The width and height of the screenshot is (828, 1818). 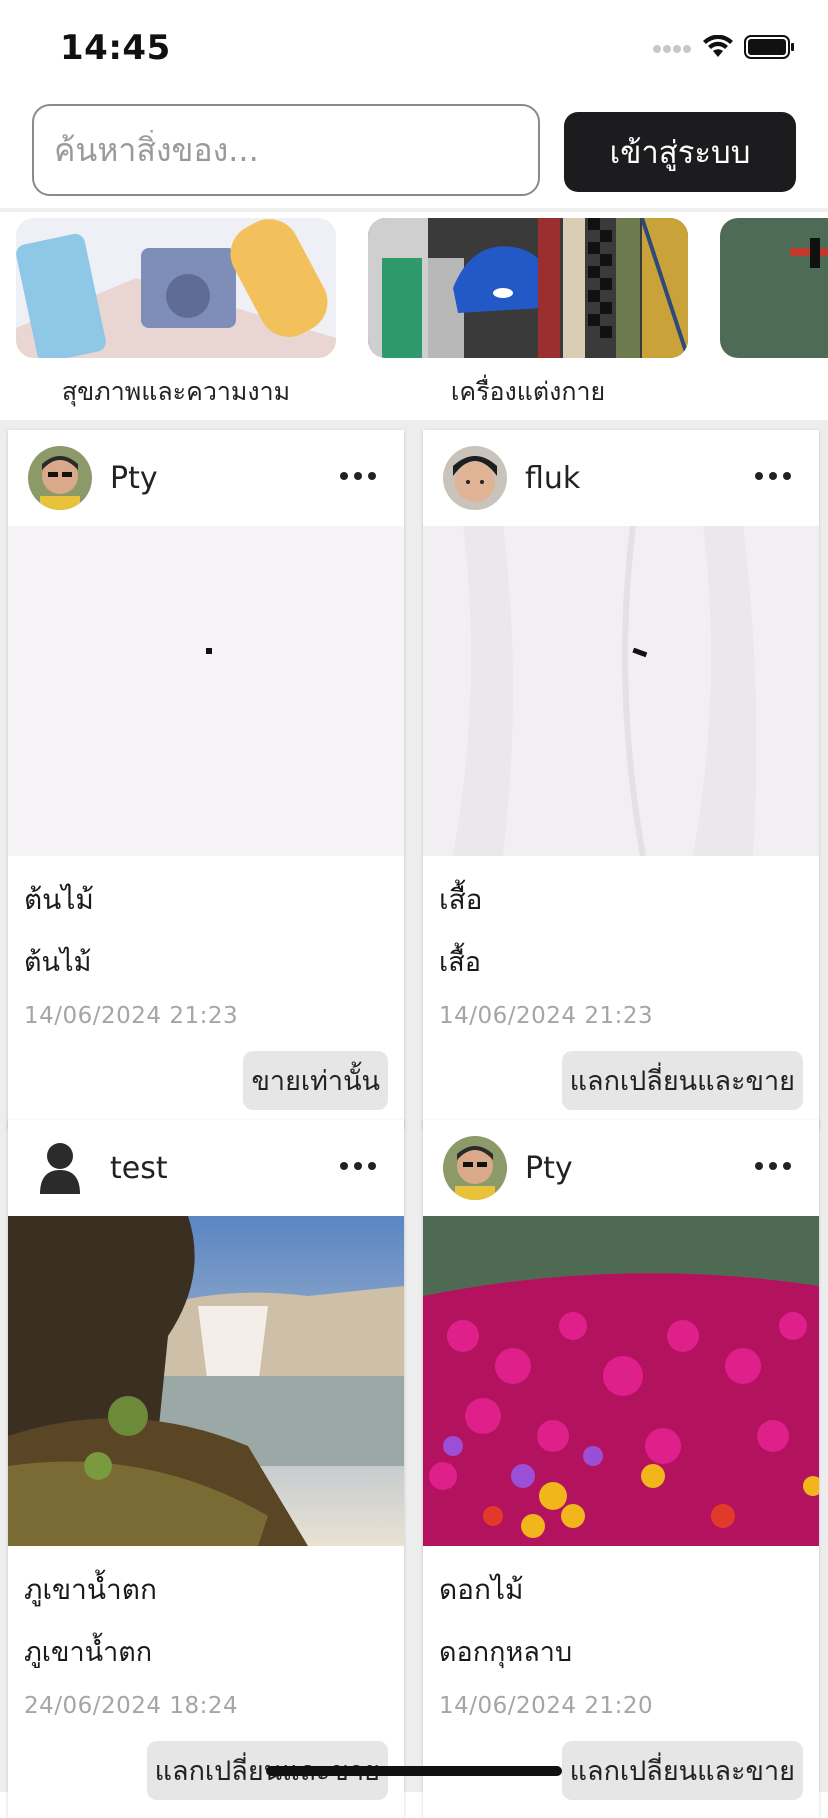 I want to click on post-date: 14/06/2024 21:20, so click(x=546, y=1706).